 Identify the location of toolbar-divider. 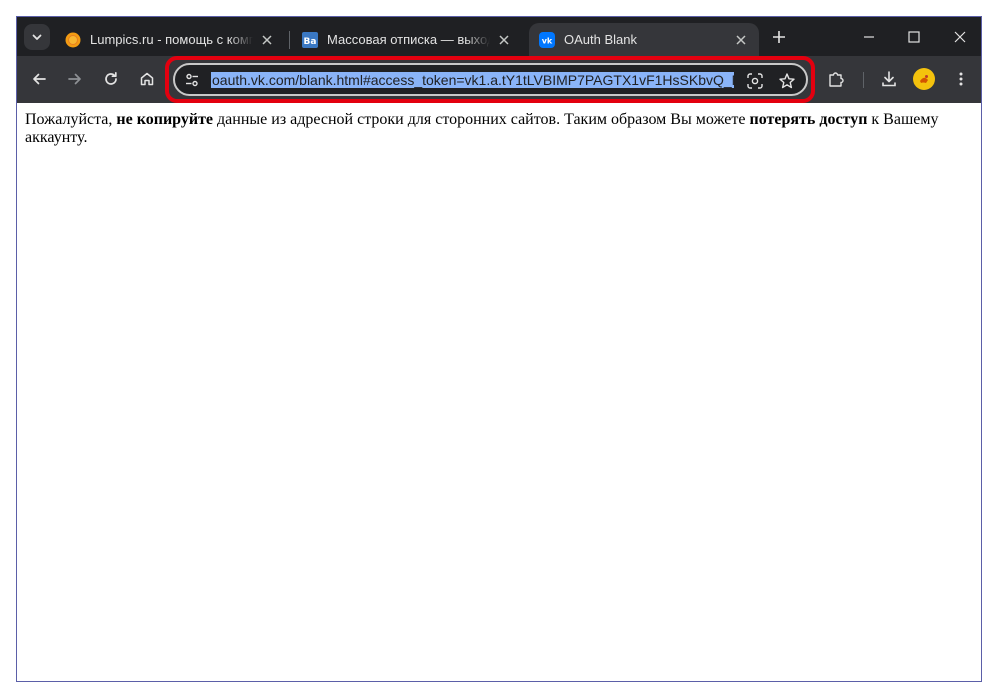
(863, 80).